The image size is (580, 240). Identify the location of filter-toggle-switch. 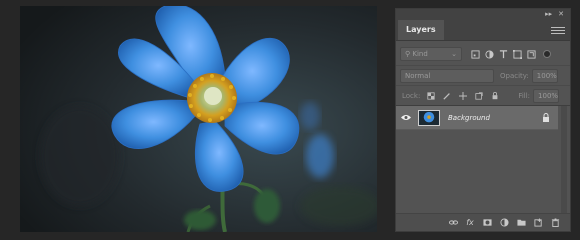
(547, 54).